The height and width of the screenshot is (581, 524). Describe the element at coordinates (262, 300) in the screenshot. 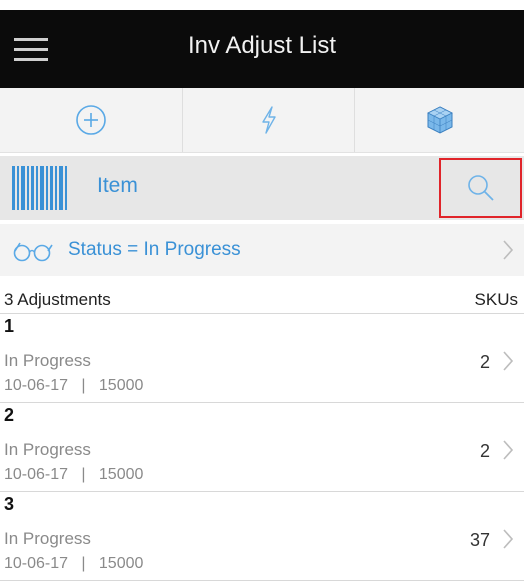

I see `list-header: 3 Adjustments SKUs` at that location.